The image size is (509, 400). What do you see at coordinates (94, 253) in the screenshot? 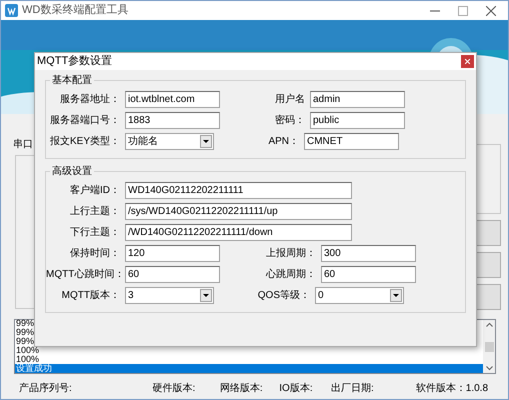
I see `field-label: 保持时间：` at bounding box center [94, 253].